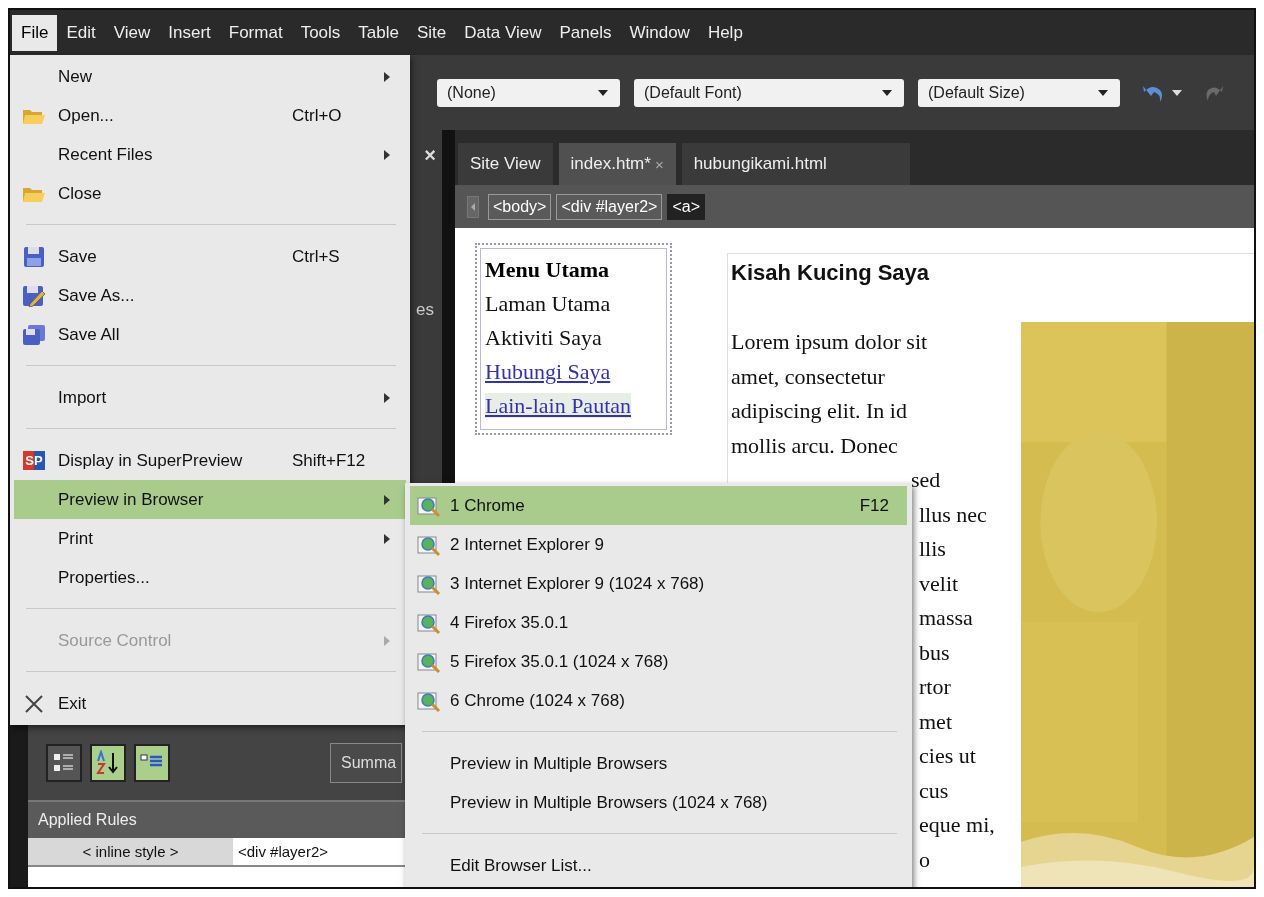 The width and height of the screenshot is (1264, 897). Describe the element at coordinates (829, 341) in the screenshot. I see `paragraph-text: Lorem ipsum dolor sit` at that location.